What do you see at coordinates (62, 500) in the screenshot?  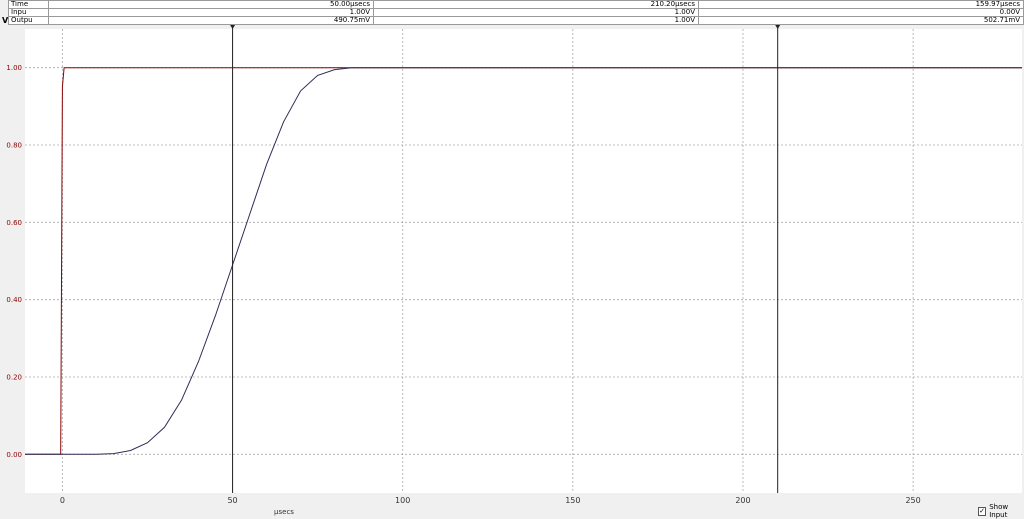 I see `x-tick-label: 0` at bounding box center [62, 500].